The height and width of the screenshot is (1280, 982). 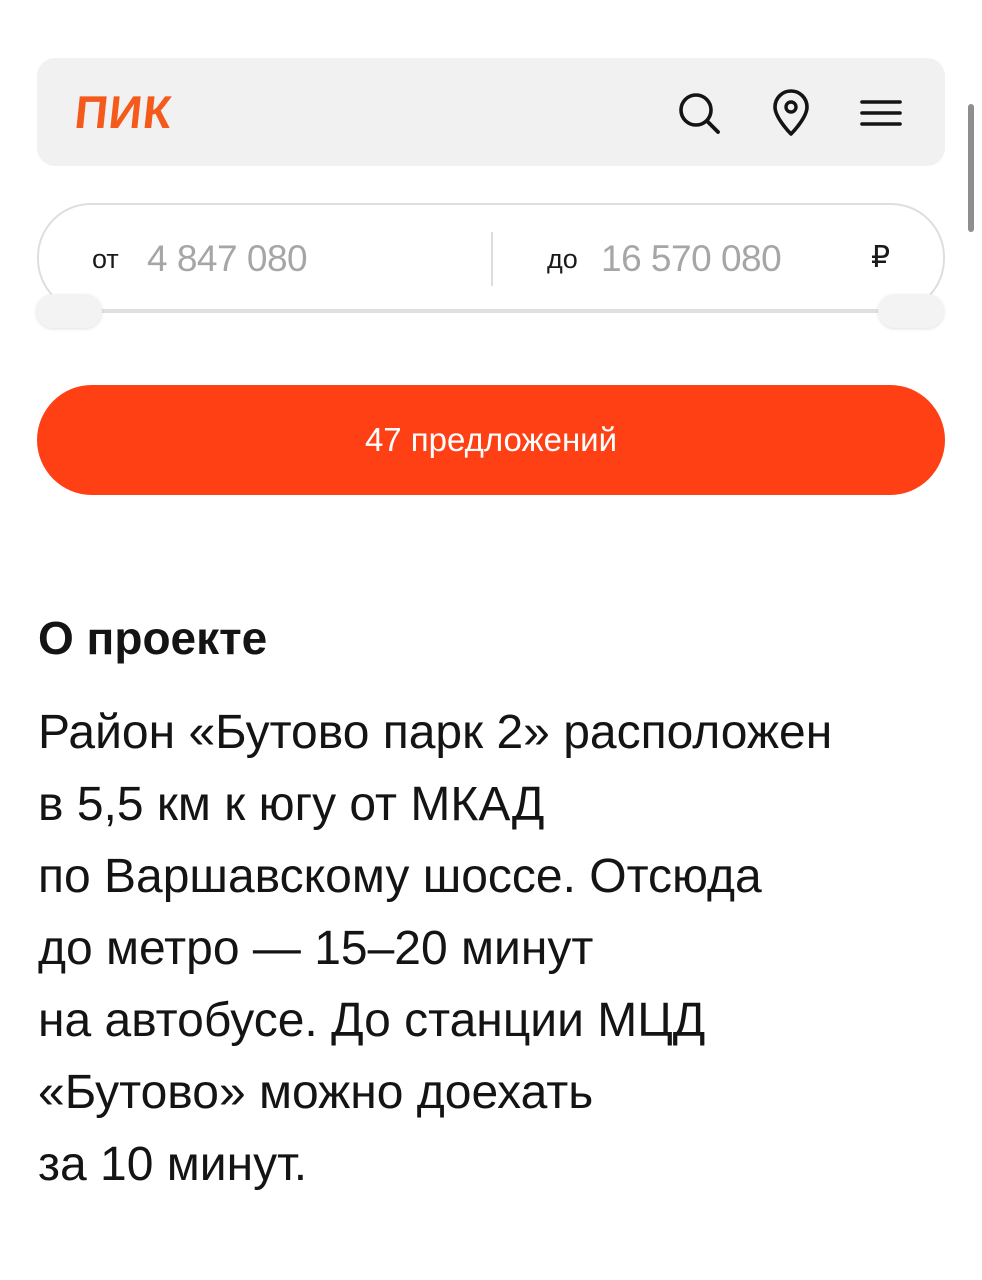 What do you see at coordinates (123, 112) in the screenshot?
I see `pik-logo: ПИК` at bounding box center [123, 112].